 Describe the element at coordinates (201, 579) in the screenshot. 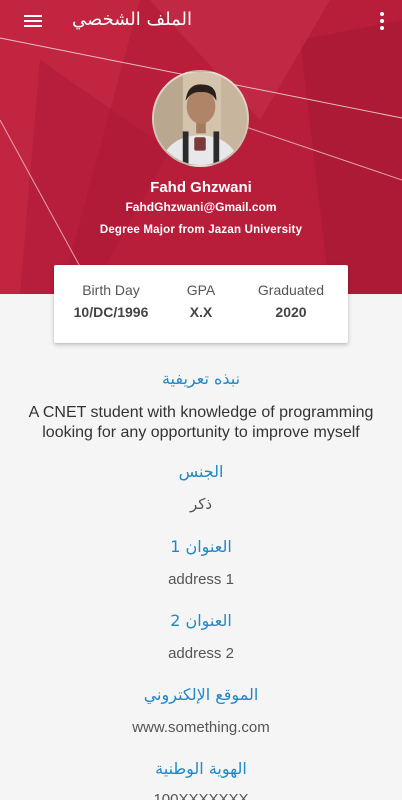

I see `address1-value: address 1` at that location.